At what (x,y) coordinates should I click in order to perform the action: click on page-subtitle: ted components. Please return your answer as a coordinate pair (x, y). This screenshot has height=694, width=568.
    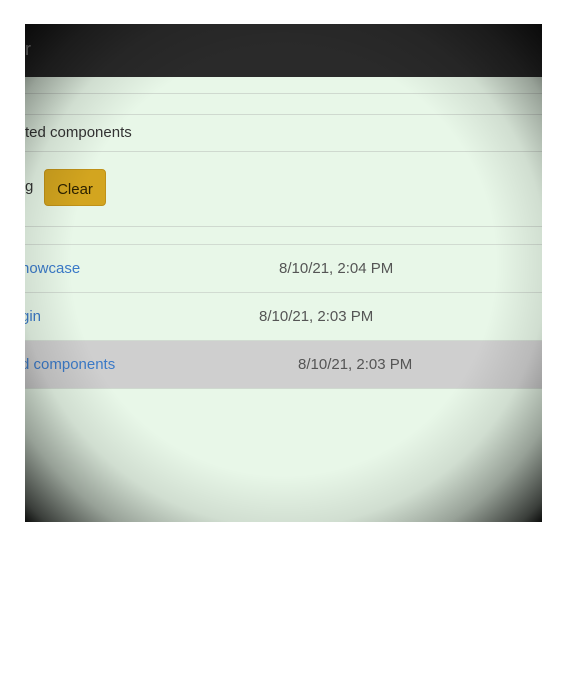
    Looking at the image, I should click on (78, 132).